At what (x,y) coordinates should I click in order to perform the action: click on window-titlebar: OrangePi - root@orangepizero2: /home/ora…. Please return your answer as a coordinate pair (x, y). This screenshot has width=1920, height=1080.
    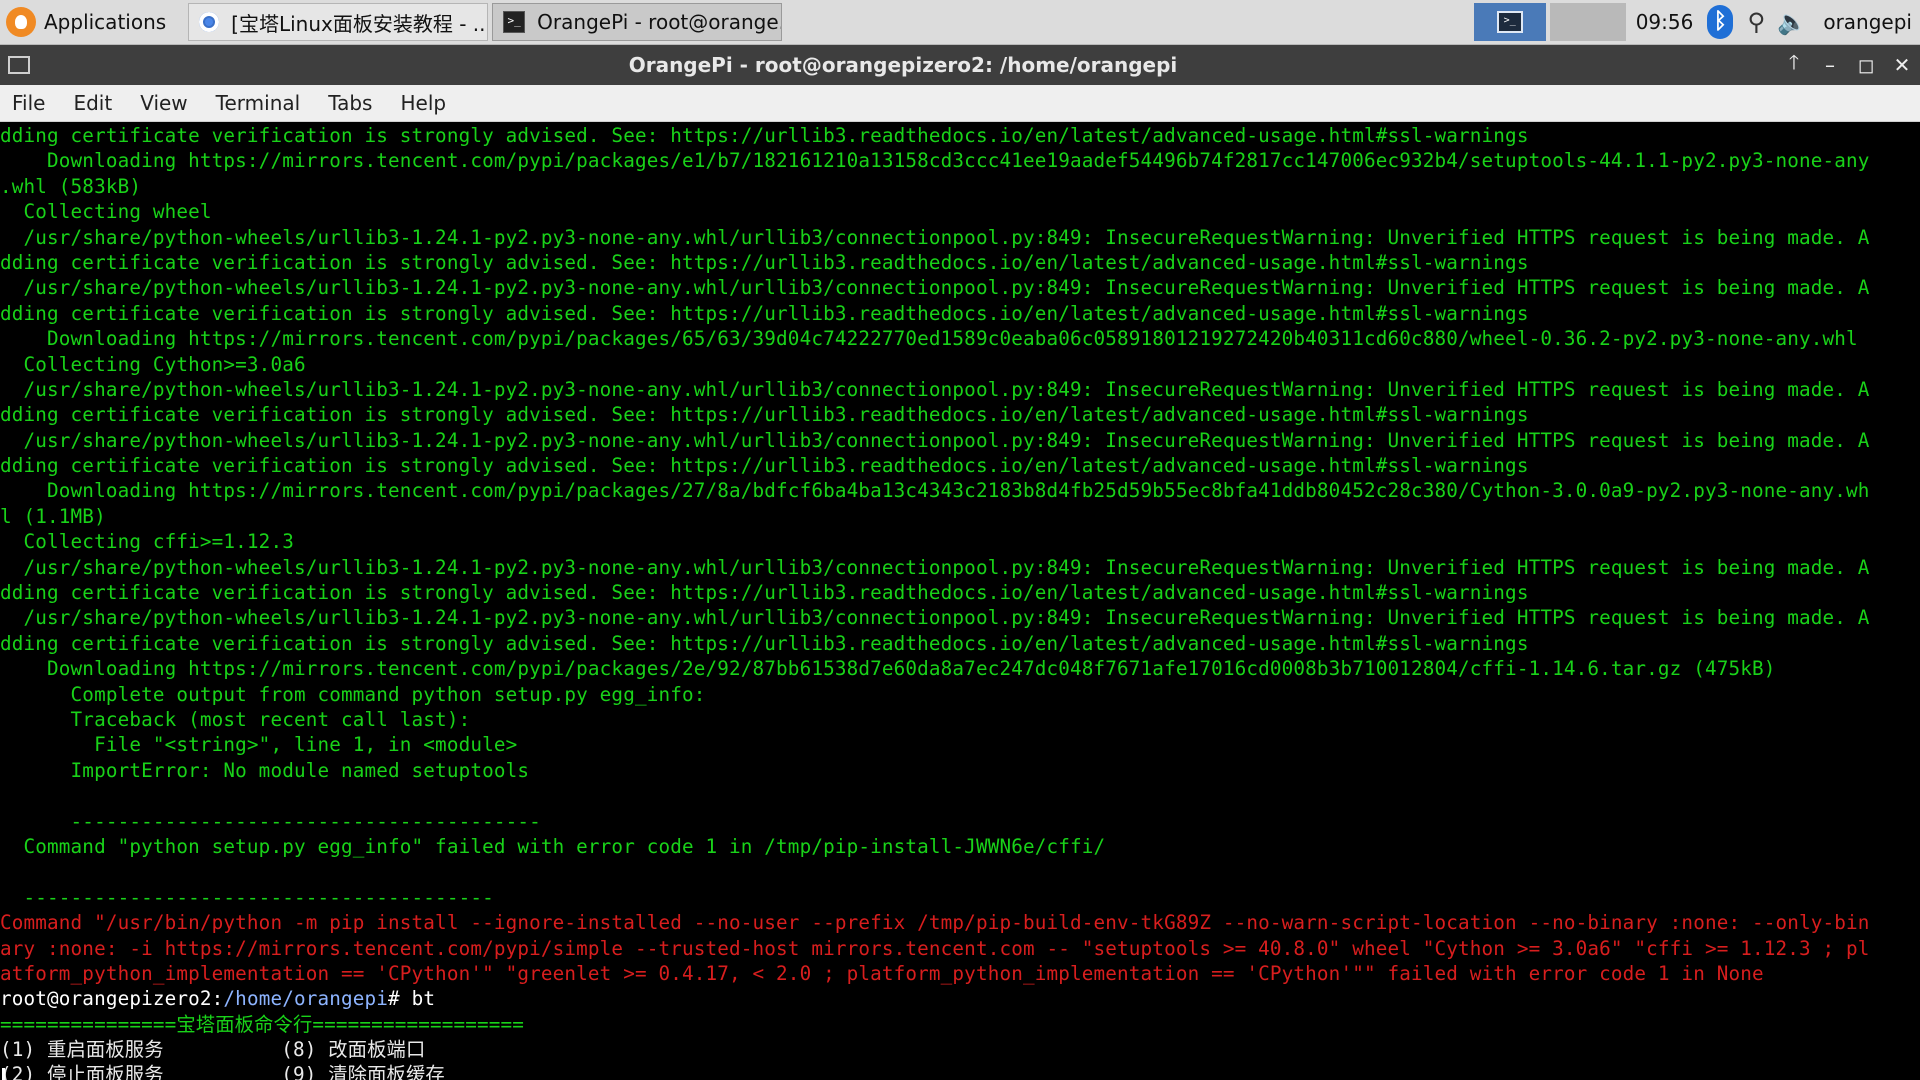
    Looking at the image, I should click on (960, 65).